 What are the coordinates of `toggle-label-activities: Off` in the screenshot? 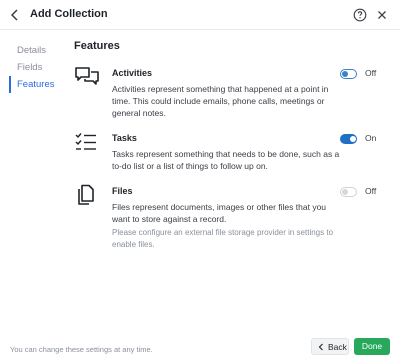 It's located at (371, 73).